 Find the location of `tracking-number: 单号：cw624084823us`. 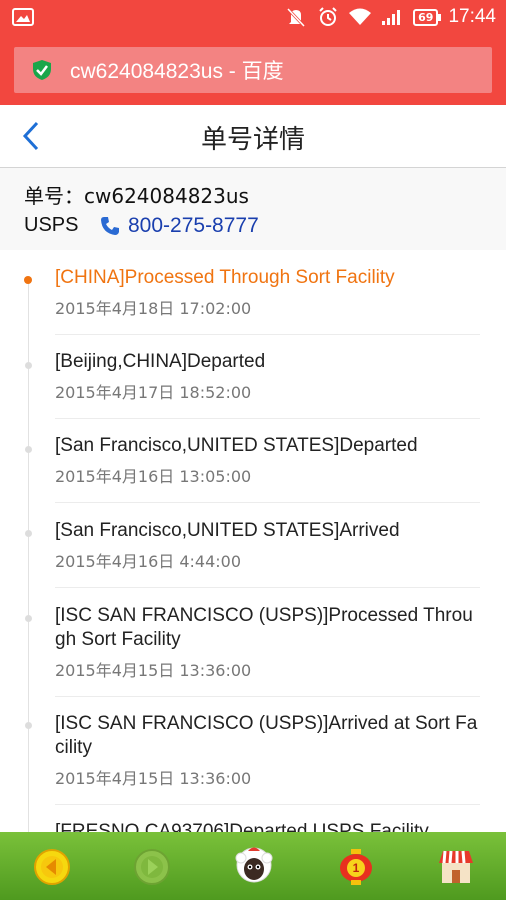

tracking-number: 单号：cw624084823us is located at coordinates (136, 196).